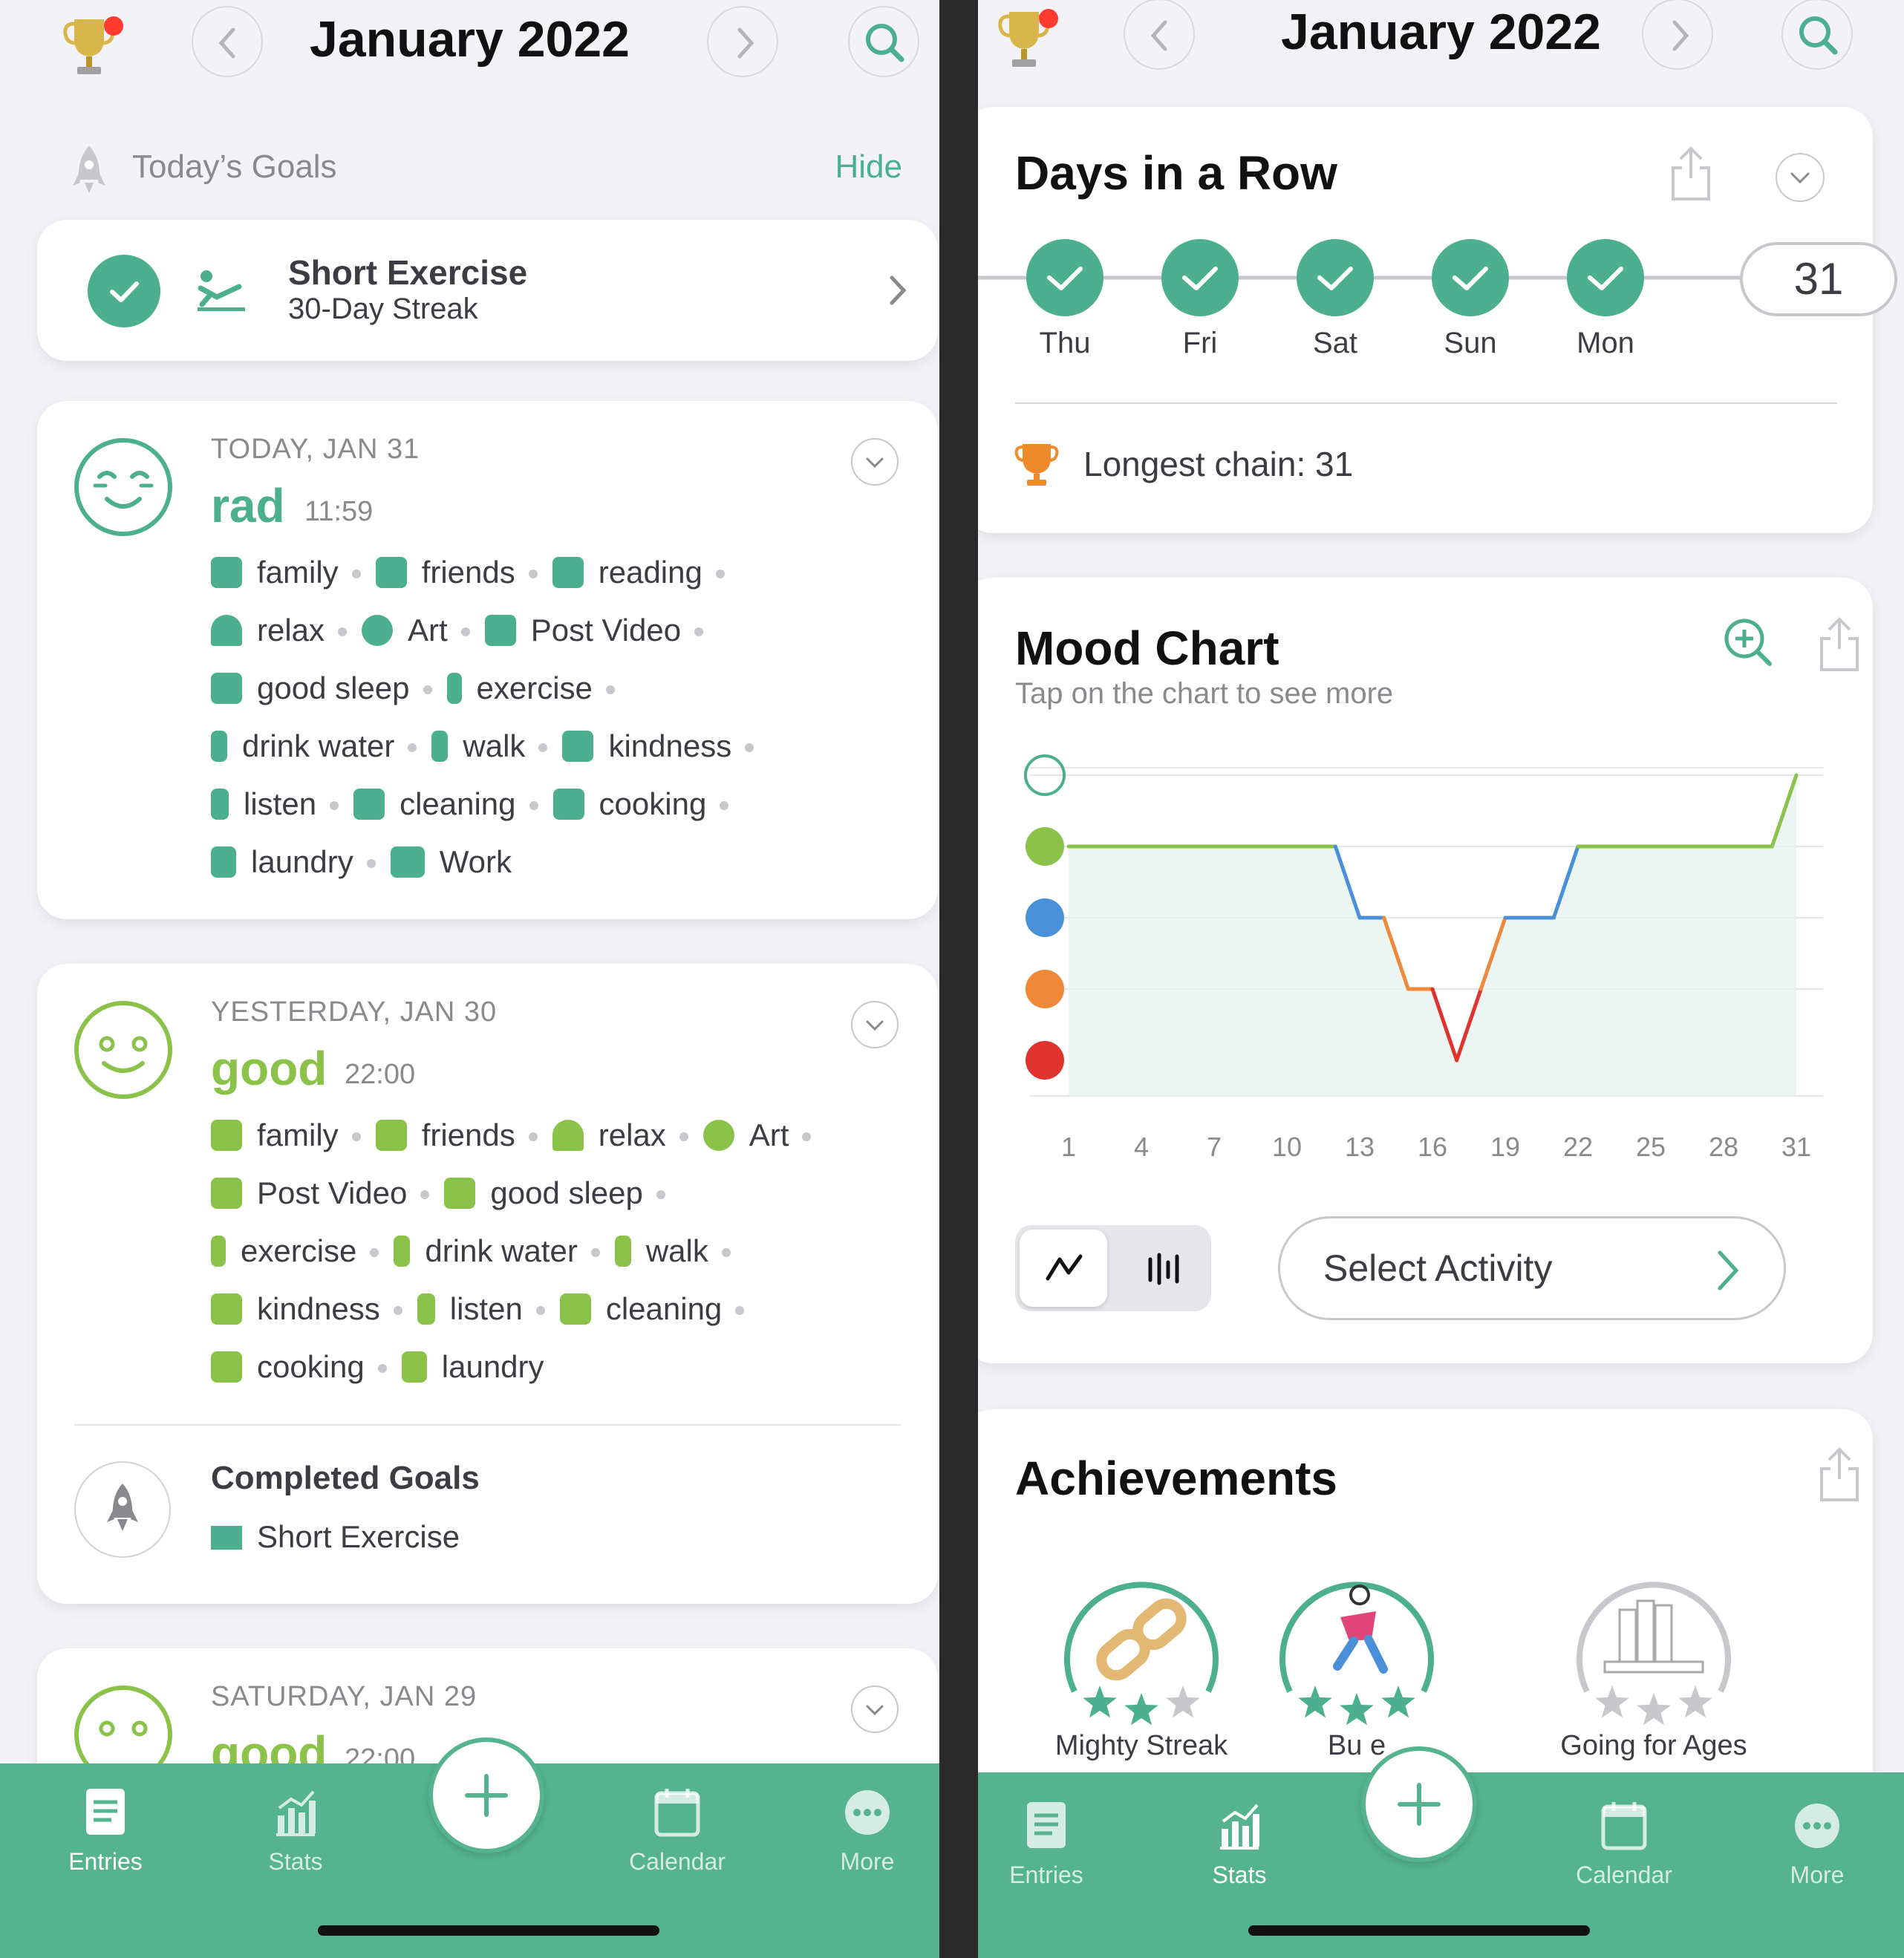 This screenshot has height=1958, width=1904. Describe the element at coordinates (1045, 1060) in the screenshot. I see `awful-mood-icon` at that location.